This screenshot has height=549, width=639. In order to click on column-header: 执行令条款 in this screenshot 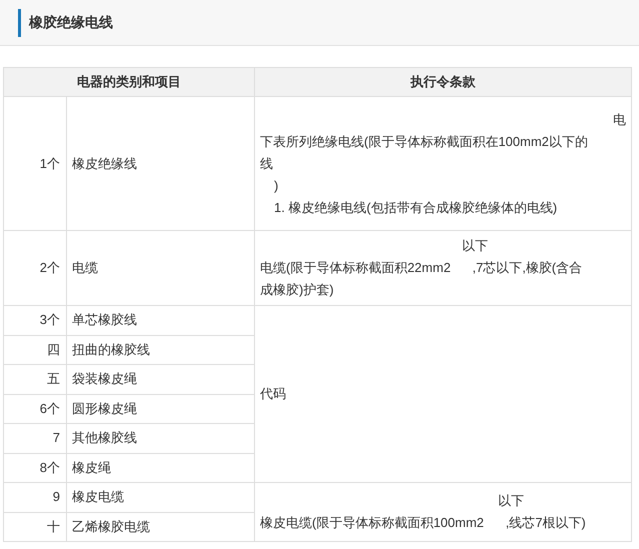, I will do `click(443, 82)`.